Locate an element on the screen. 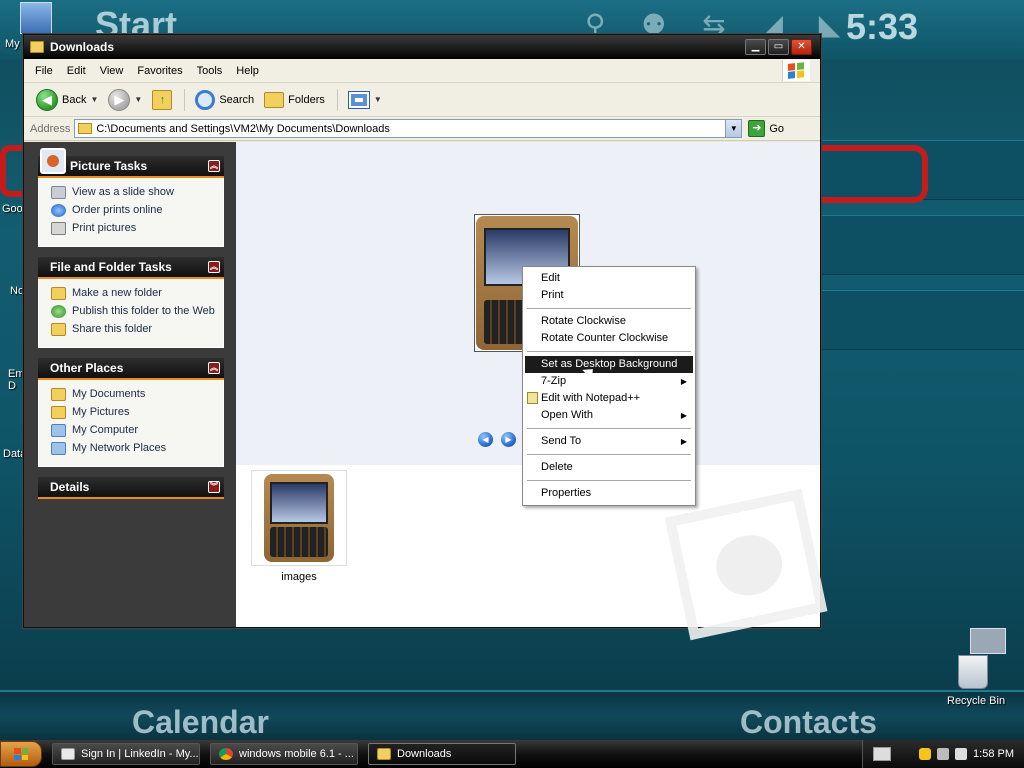 Image resolution: width=1024 pixels, height=768 pixels. clock: 1:58 PM is located at coordinates (993, 754).